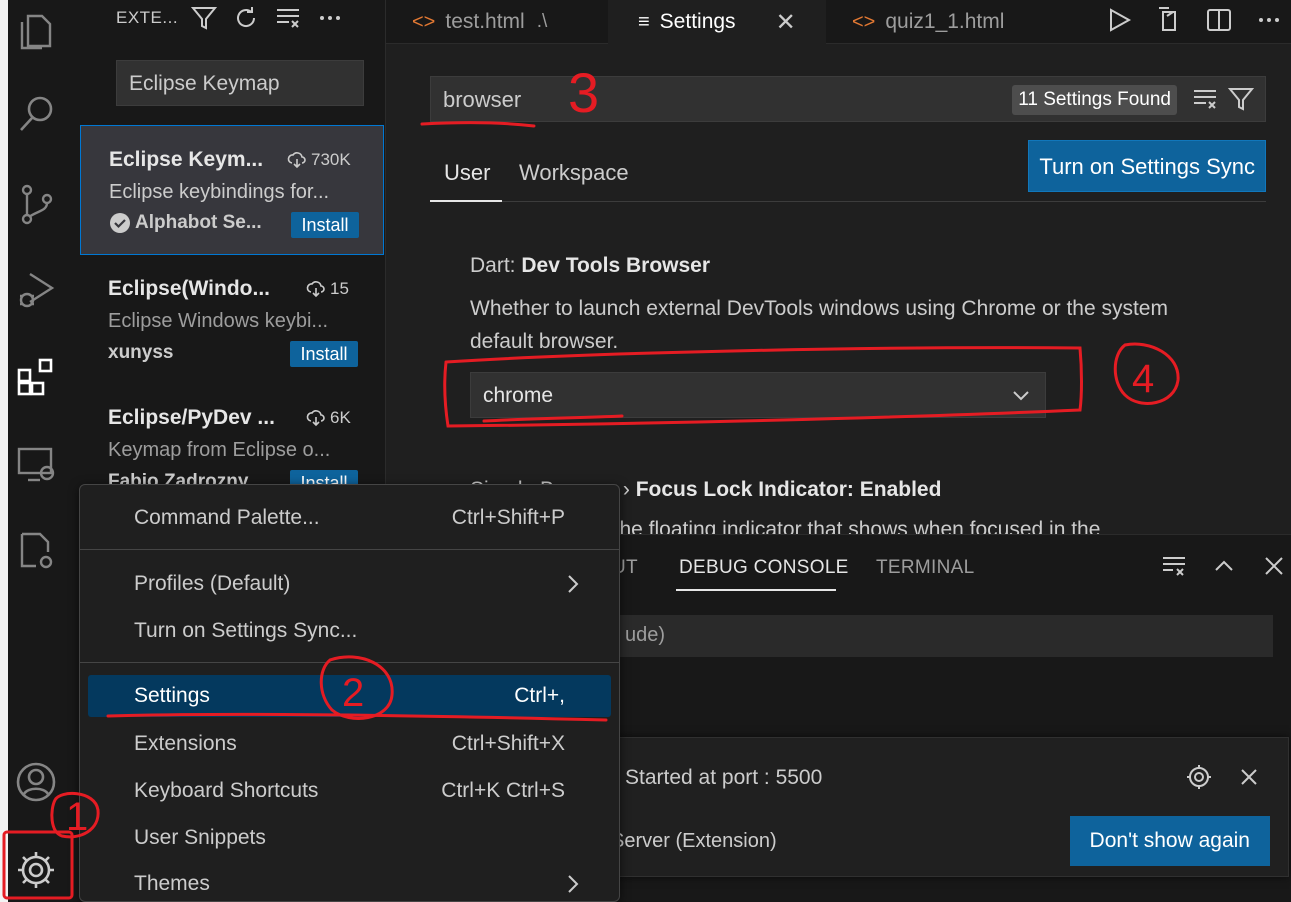  What do you see at coordinates (349, 838) in the screenshot?
I see `menu-item-user-snippets: User Snippets` at bounding box center [349, 838].